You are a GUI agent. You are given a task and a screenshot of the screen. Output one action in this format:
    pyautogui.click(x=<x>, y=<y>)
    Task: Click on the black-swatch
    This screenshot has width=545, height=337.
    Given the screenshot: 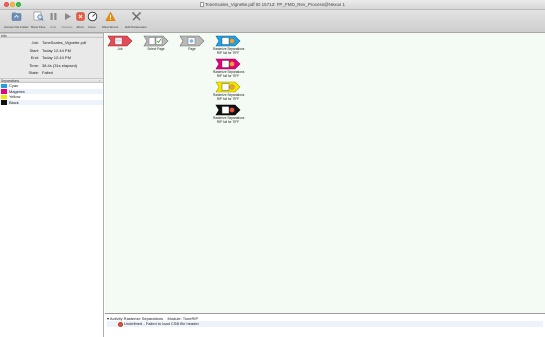 What is the action you would take?
    pyautogui.click(x=4, y=102)
    